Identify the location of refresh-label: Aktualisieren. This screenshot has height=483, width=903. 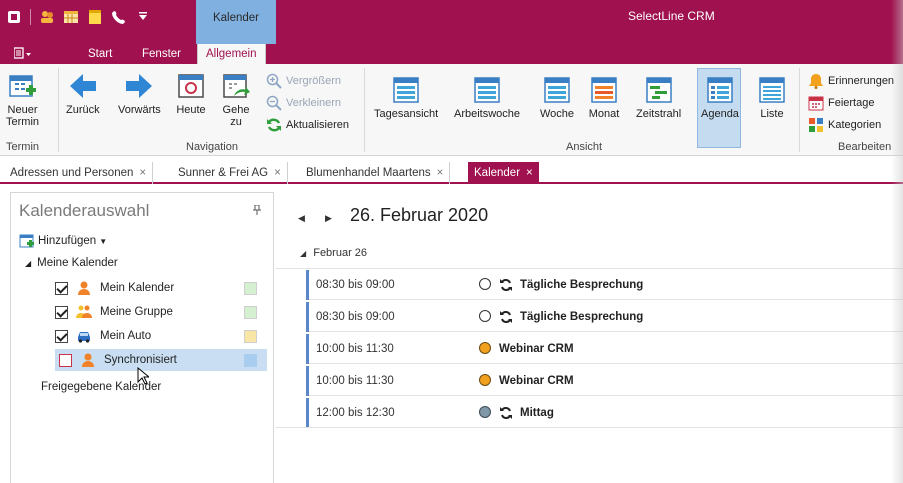
(317, 125).